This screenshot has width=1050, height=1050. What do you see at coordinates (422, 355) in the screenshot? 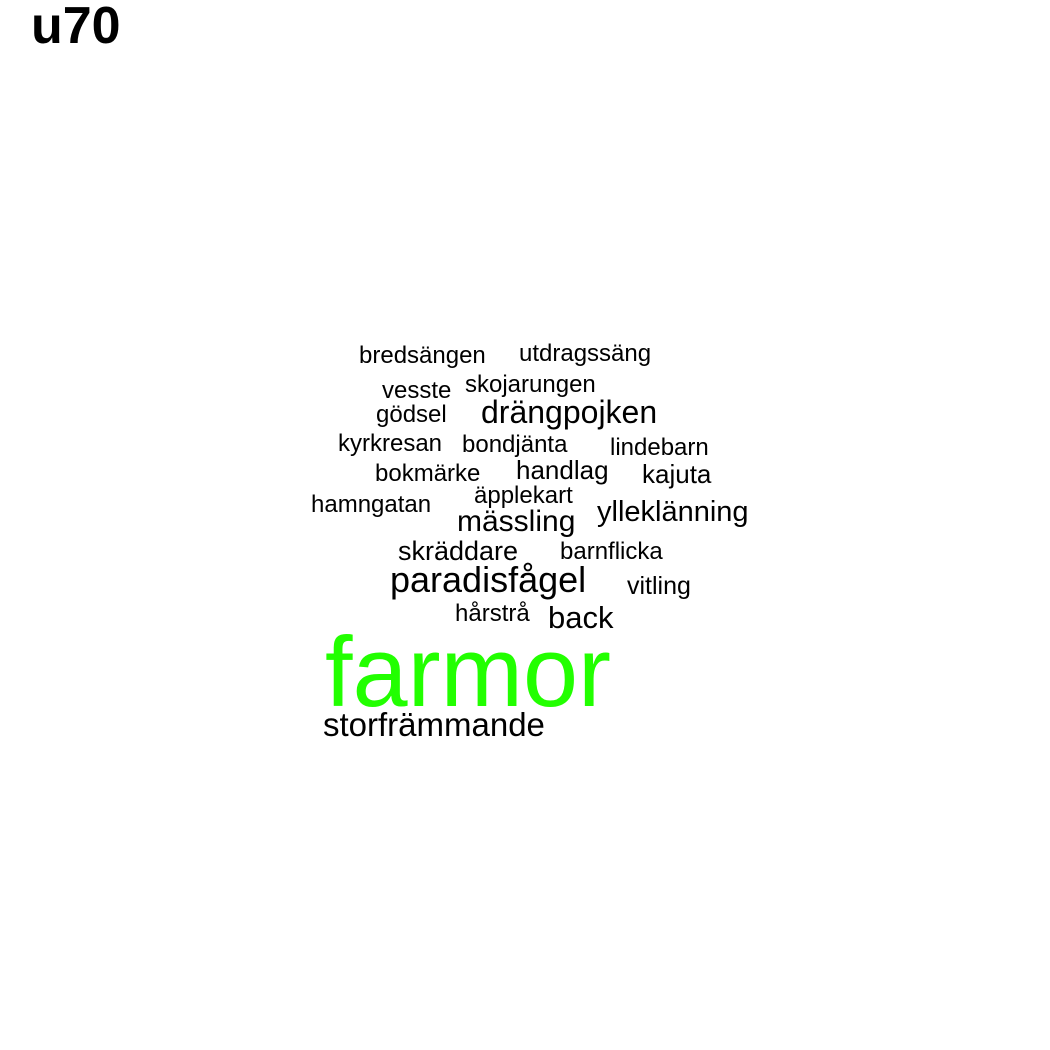
I see `word-bredsangen: bredsängen` at bounding box center [422, 355].